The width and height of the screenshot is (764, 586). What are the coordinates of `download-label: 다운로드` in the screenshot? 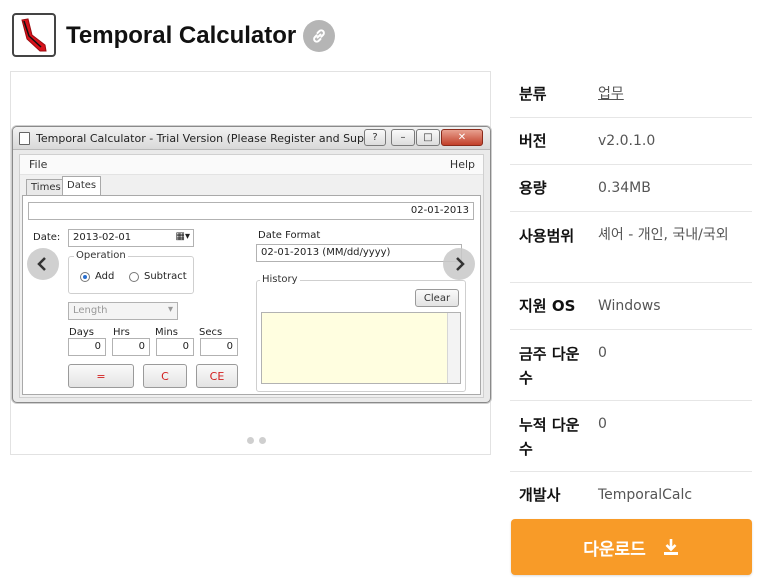 It's located at (614, 549).